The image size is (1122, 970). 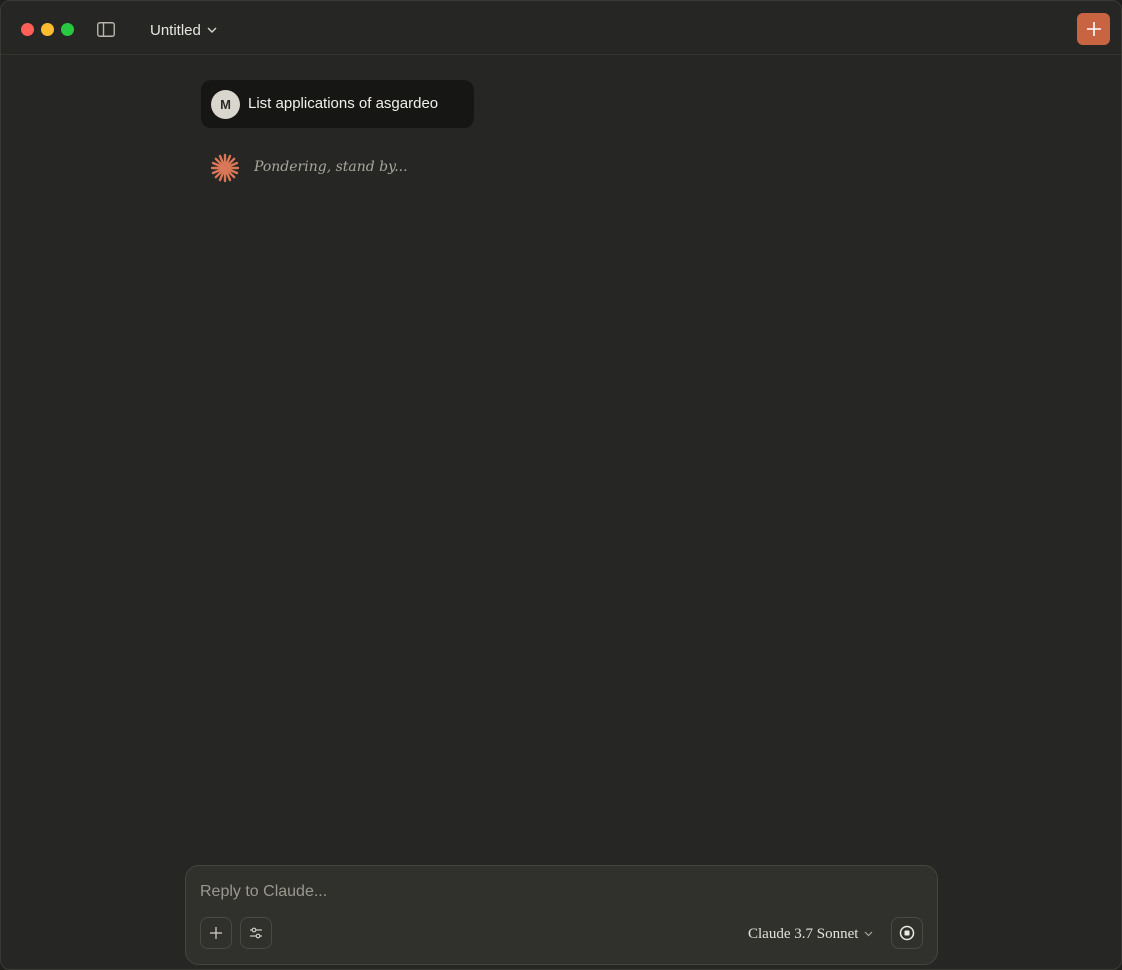 I want to click on stop-icon, so click(x=907, y=933).